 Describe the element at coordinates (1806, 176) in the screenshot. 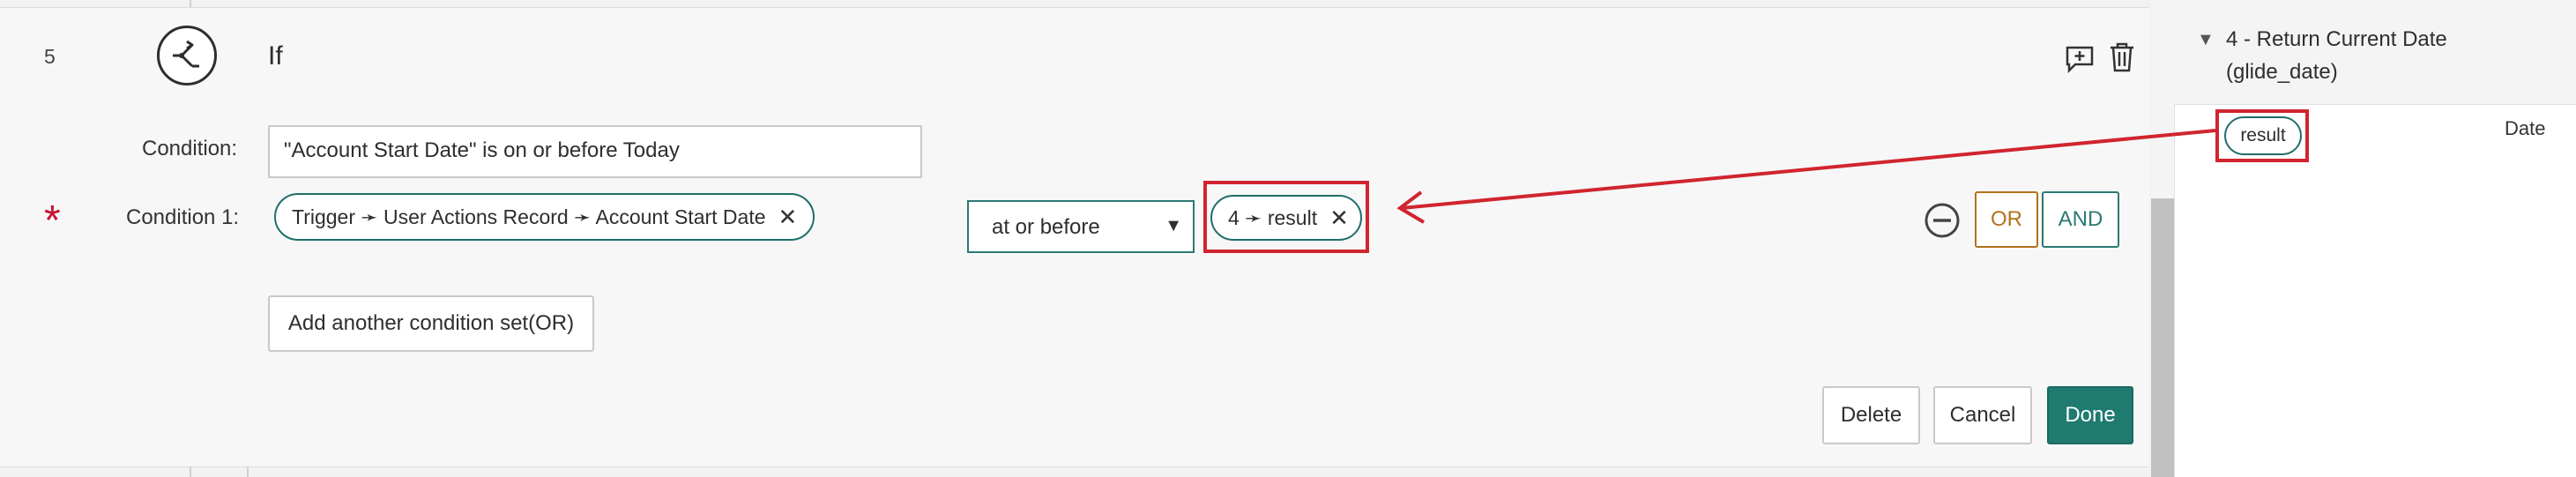

I see `annotation-arrow` at that location.